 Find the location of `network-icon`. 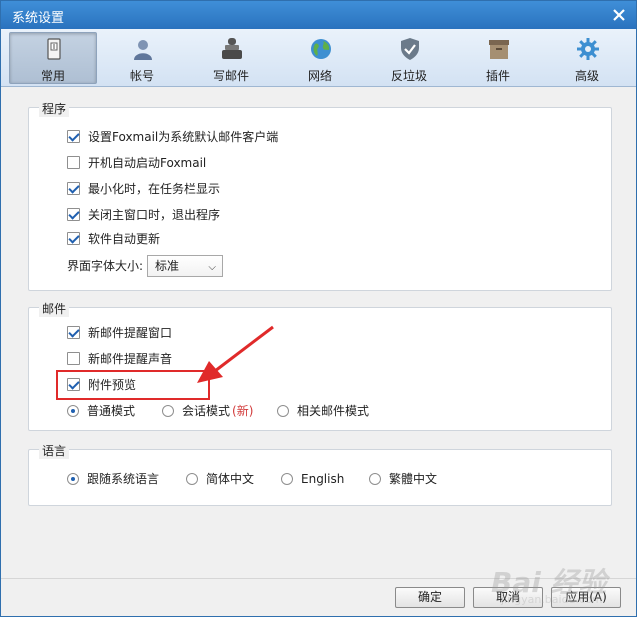

network-icon is located at coordinates (321, 49).